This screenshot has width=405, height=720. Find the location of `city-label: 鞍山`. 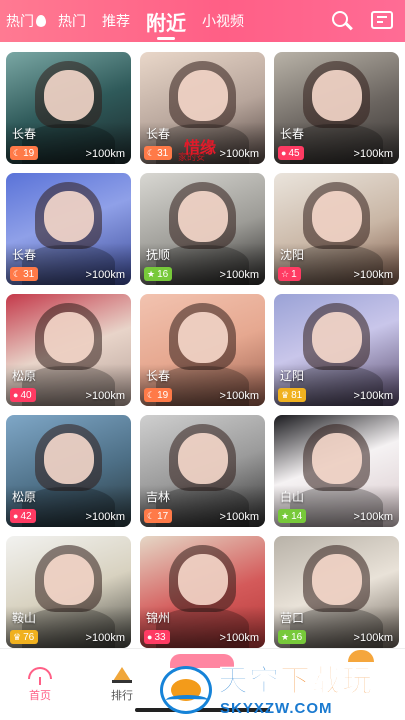

city-label: 鞍山 is located at coordinates (24, 618).